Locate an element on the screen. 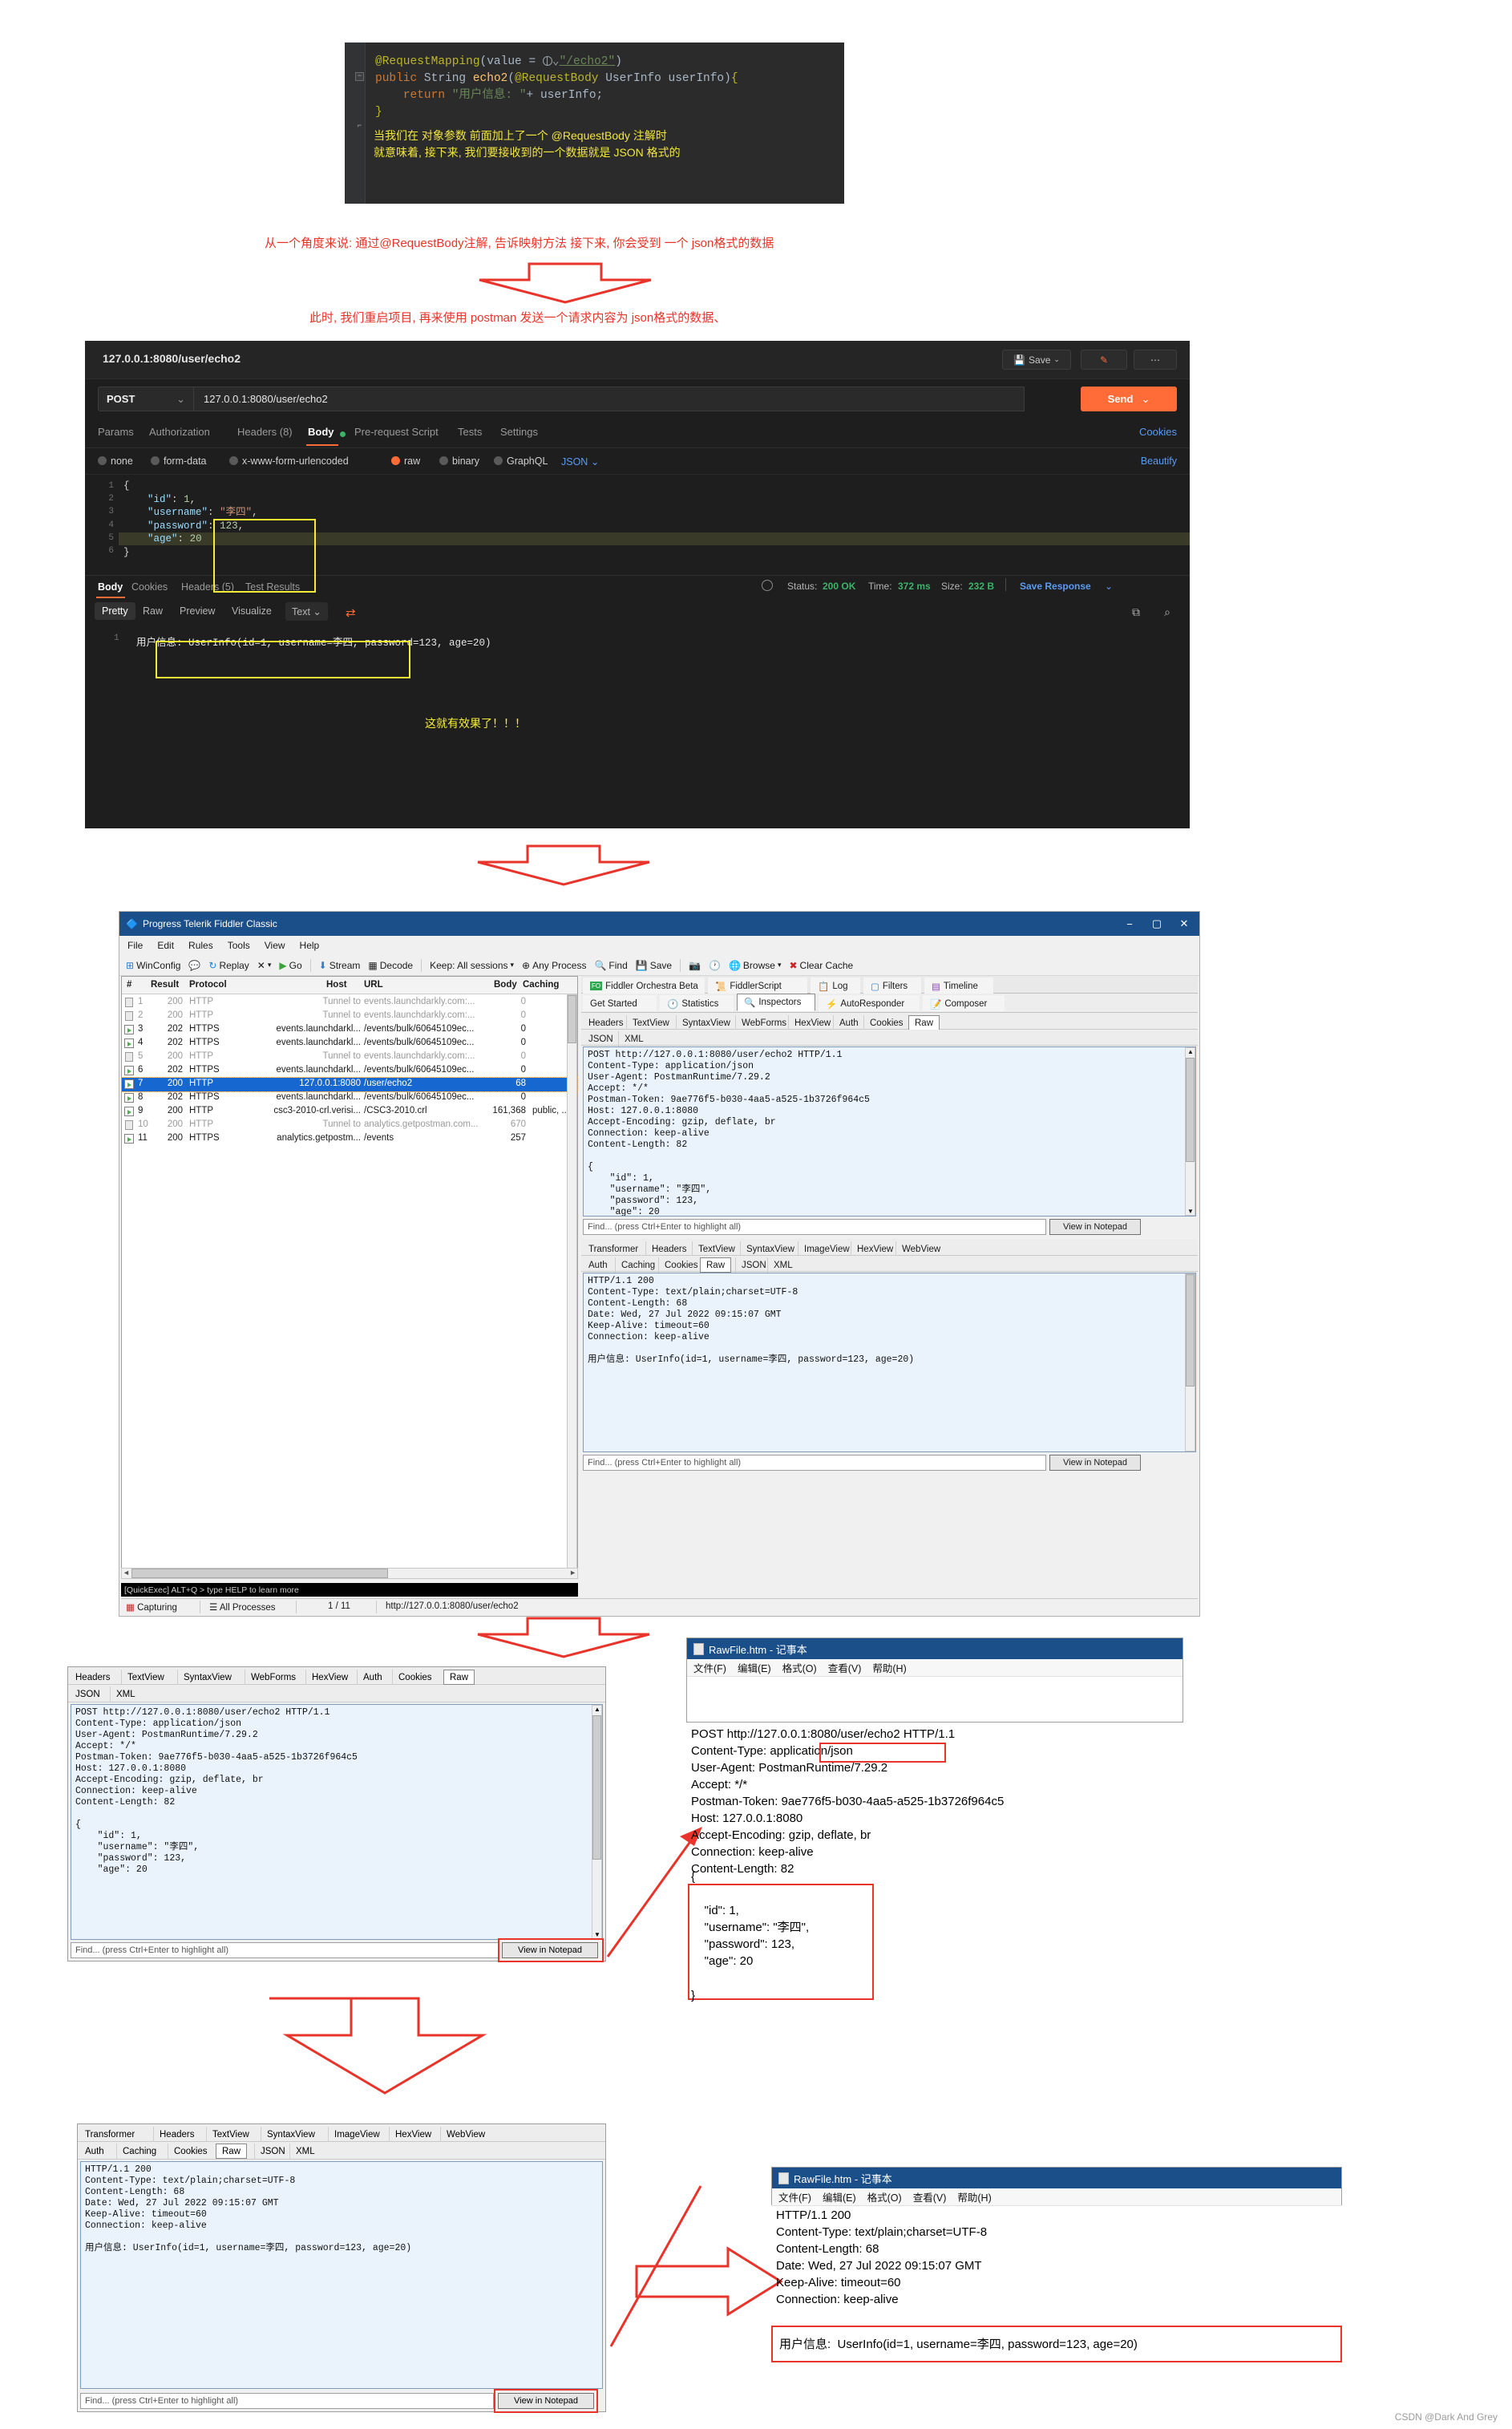 This screenshot has height=2429, width=1512. body-option-urlencoded: x-www-form-urlencoded is located at coordinates (289, 461).